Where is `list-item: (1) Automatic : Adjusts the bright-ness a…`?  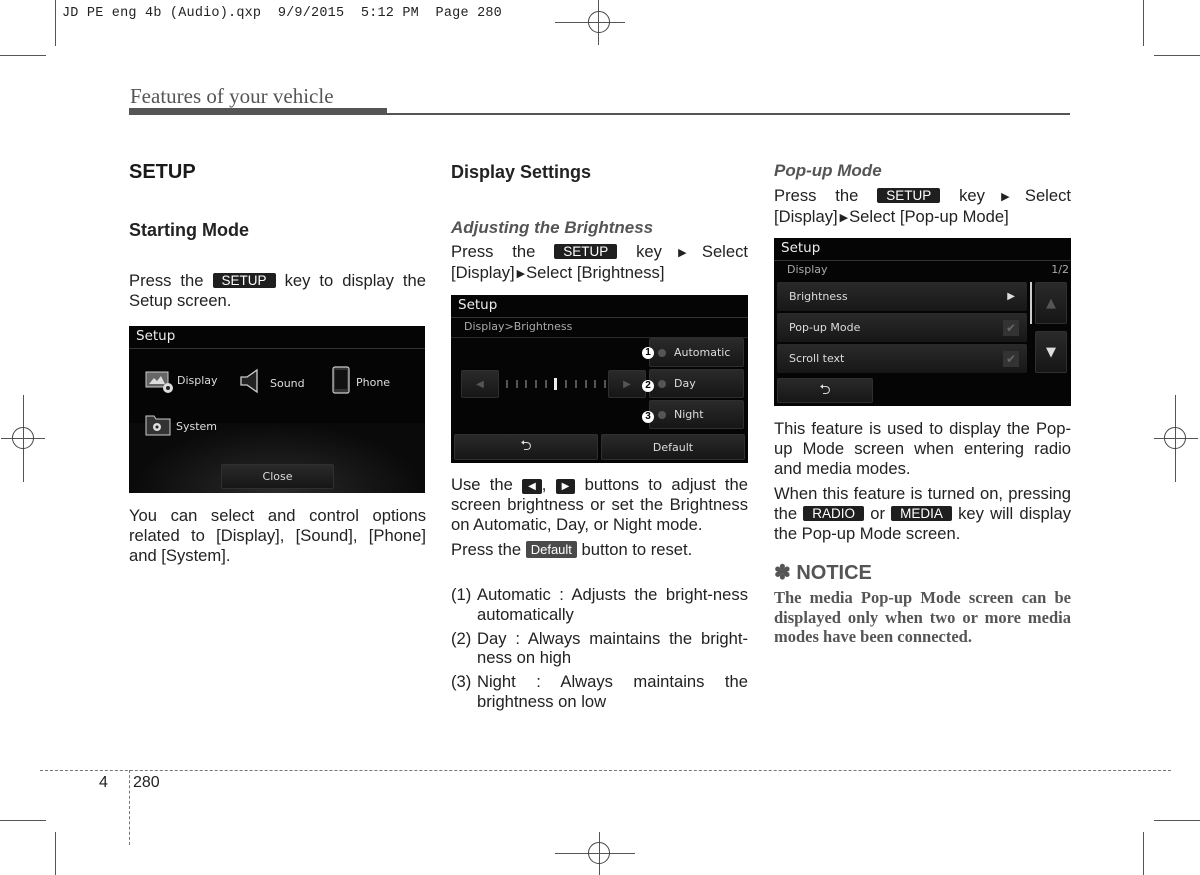 list-item: (1) Automatic : Adjusts the bright-ness a… is located at coordinates (599, 604).